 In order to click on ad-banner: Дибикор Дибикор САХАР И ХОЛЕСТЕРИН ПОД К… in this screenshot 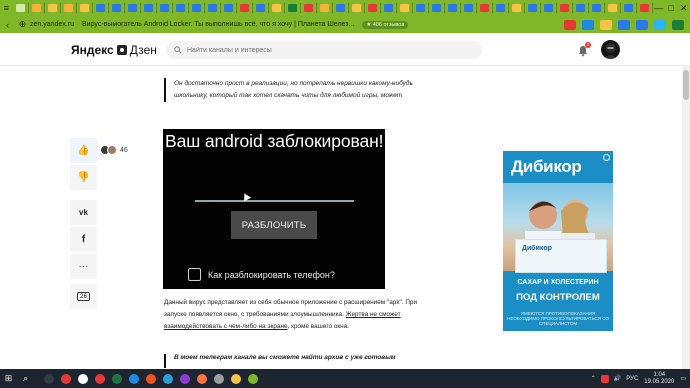, I will do `click(558, 241)`.